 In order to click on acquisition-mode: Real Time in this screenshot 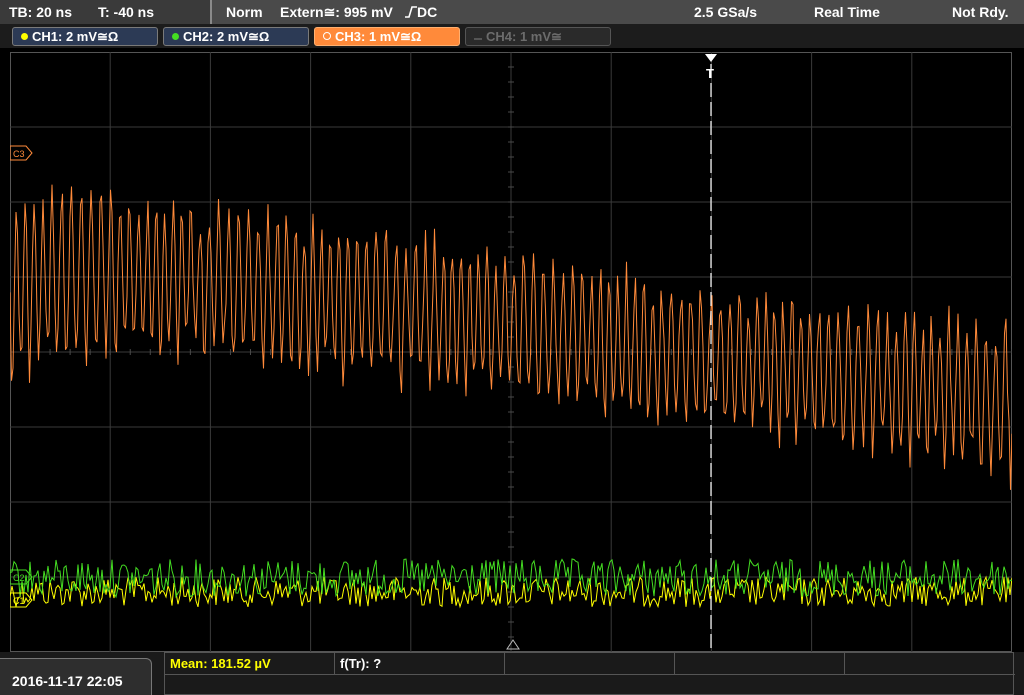, I will do `click(847, 12)`.